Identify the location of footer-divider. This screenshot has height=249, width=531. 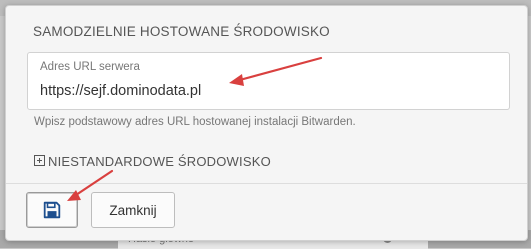
(266, 183).